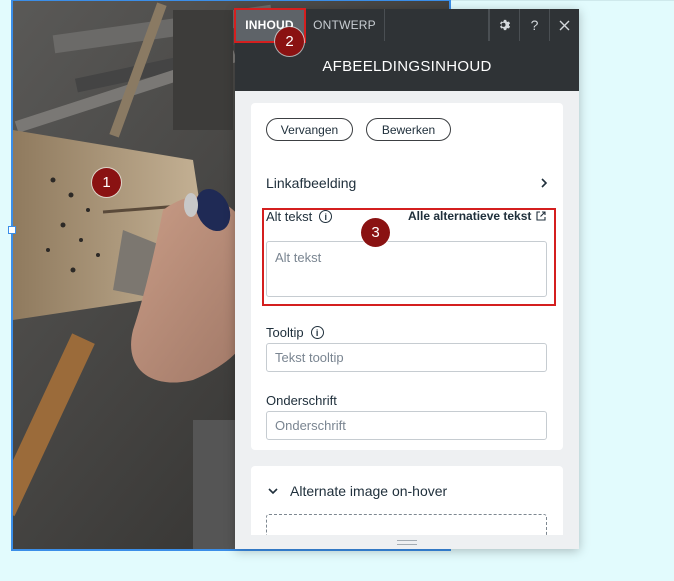  Describe the element at coordinates (285, 332) in the screenshot. I see `tooltip-label: Tooltip` at that location.